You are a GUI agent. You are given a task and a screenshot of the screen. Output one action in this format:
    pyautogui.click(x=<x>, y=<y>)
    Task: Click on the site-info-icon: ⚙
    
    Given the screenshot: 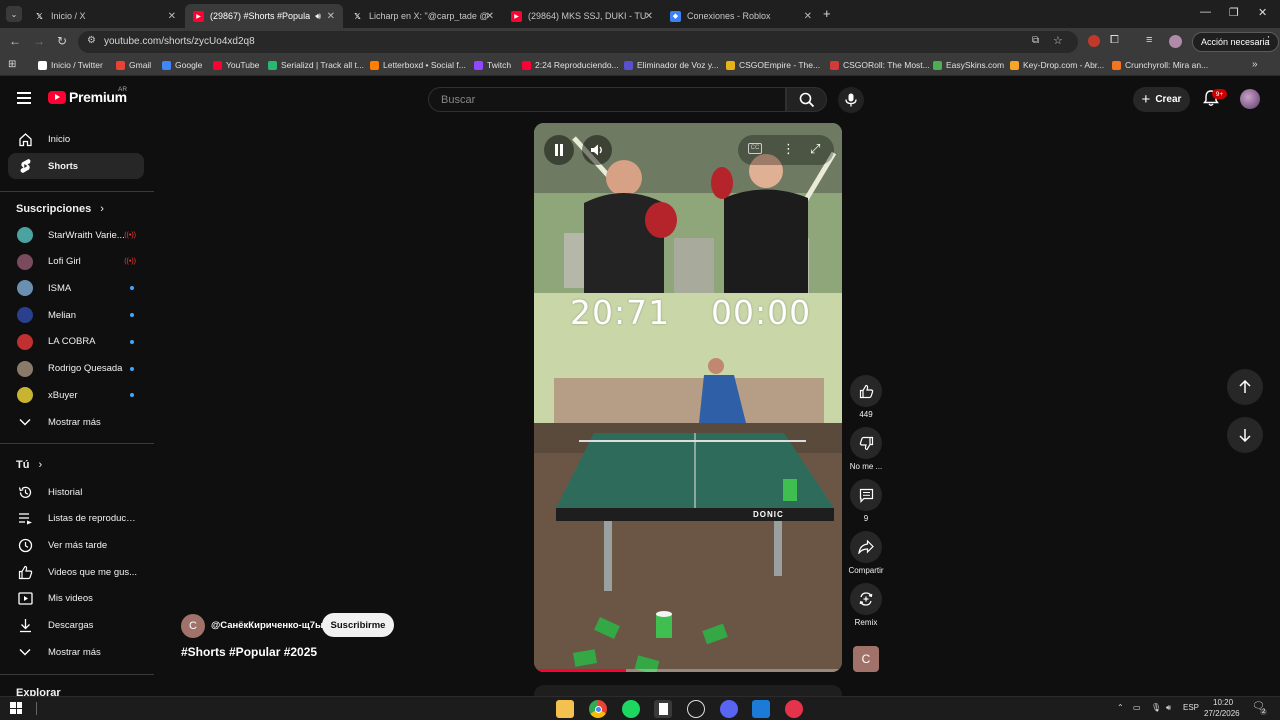 What is the action you would take?
    pyautogui.click(x=91, y=40)
    